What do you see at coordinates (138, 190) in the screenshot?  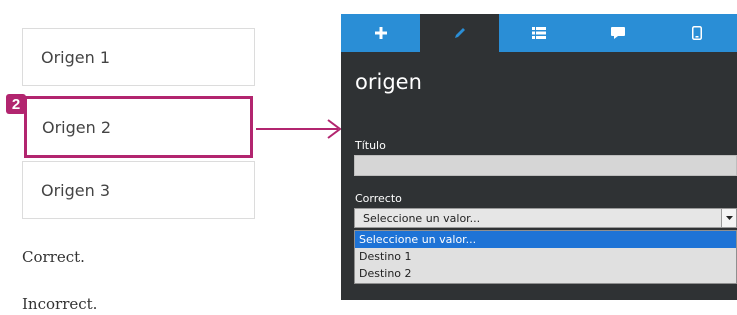 I see `origin-item-3: Origen 3` at bounding box center [138, 190].